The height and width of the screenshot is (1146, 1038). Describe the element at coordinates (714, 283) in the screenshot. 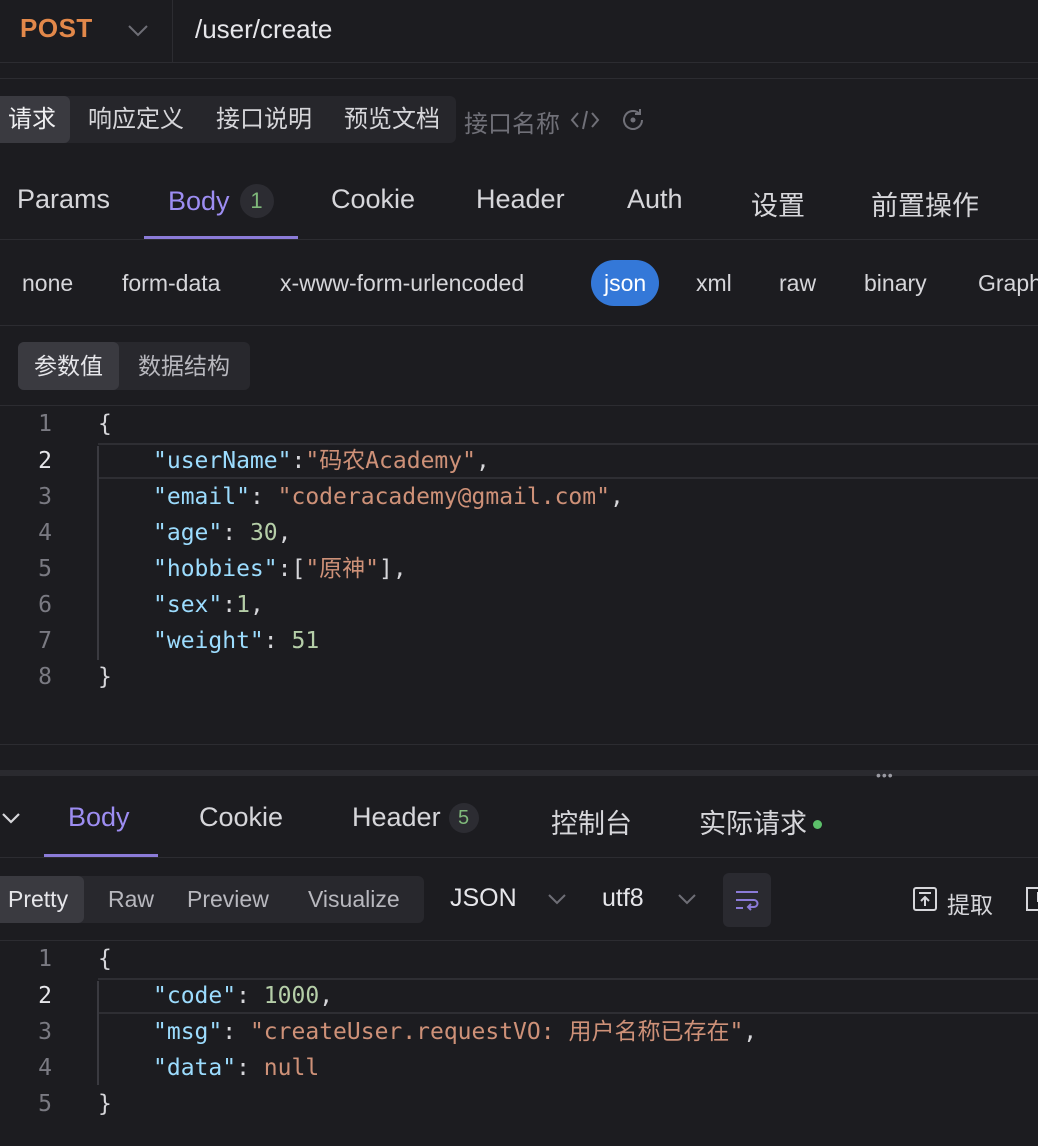

I see `body-type-xml: xml` at that location.